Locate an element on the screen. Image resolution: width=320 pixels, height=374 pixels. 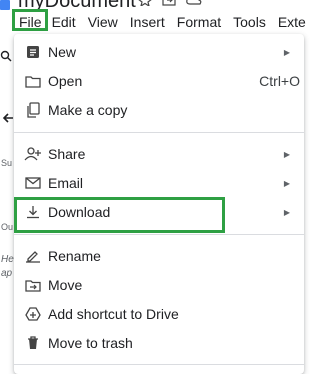
menu-item-label: Add shortcut to Drive is located at coordinates (113, 314).